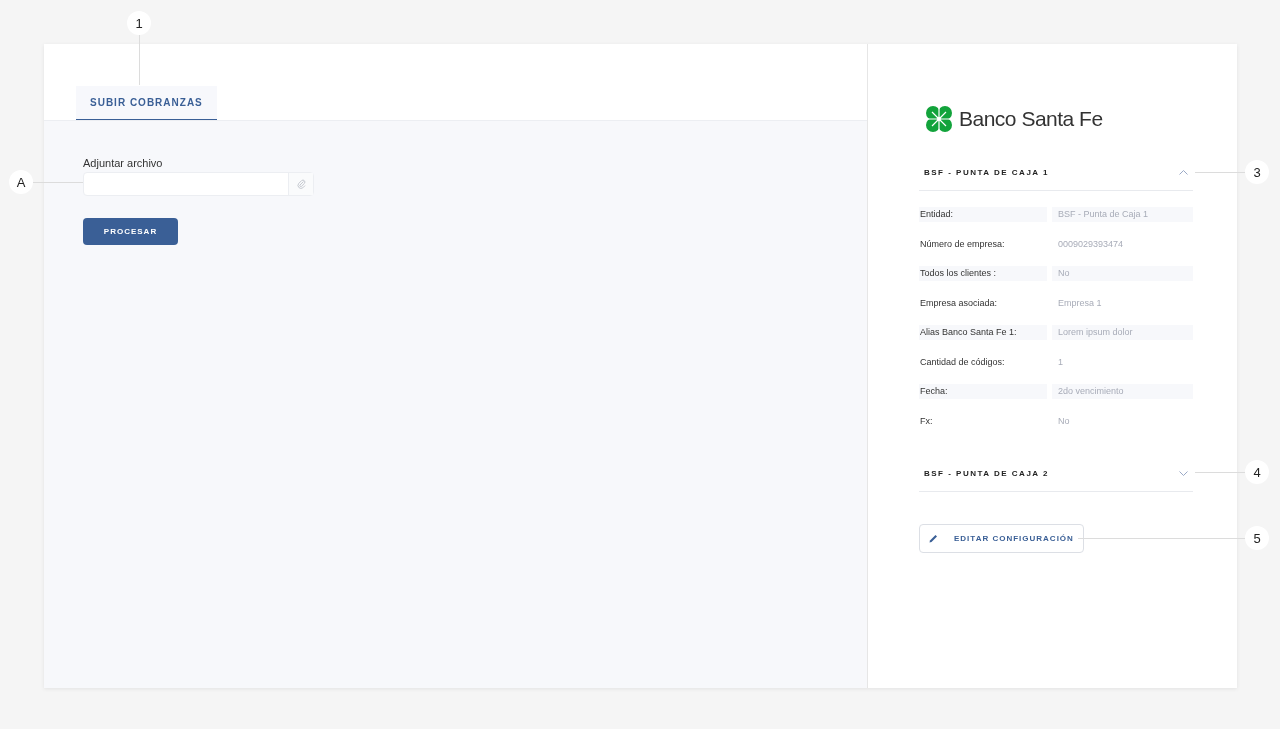  I want to click on bank-name: Banco Santa Fe, so click(1031, 119).